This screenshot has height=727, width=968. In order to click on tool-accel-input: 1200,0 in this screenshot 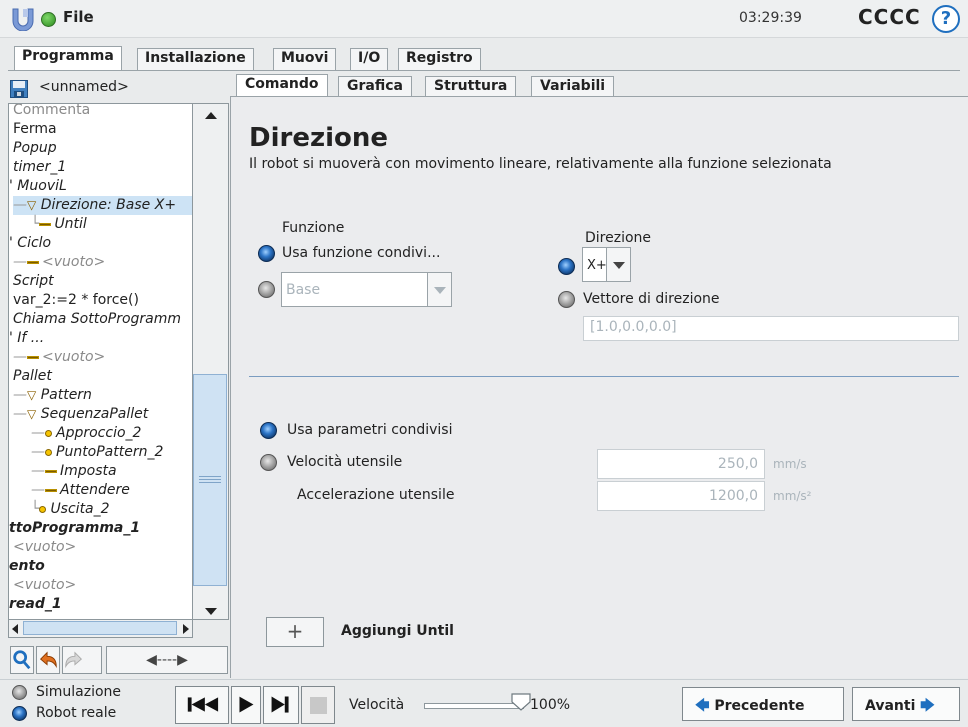, I will do `click(681, 496)`.